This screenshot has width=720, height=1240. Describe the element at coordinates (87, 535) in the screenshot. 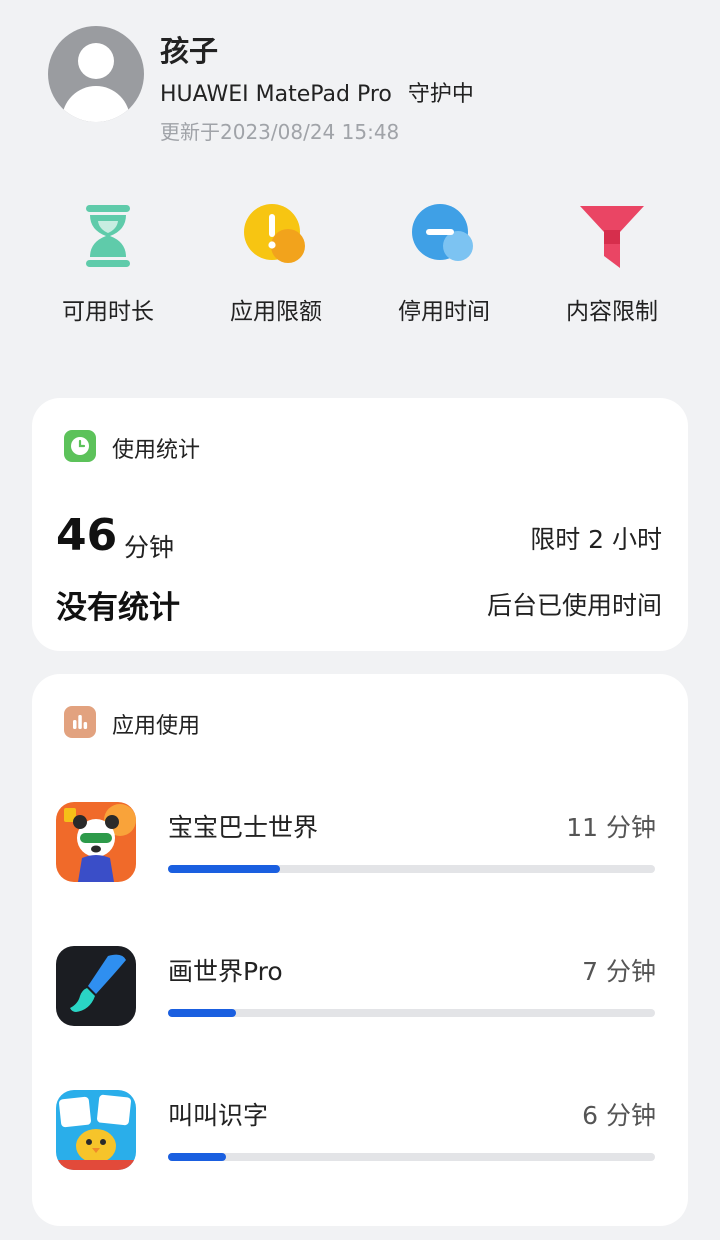

I see `usage-minutes: 46` at that location.